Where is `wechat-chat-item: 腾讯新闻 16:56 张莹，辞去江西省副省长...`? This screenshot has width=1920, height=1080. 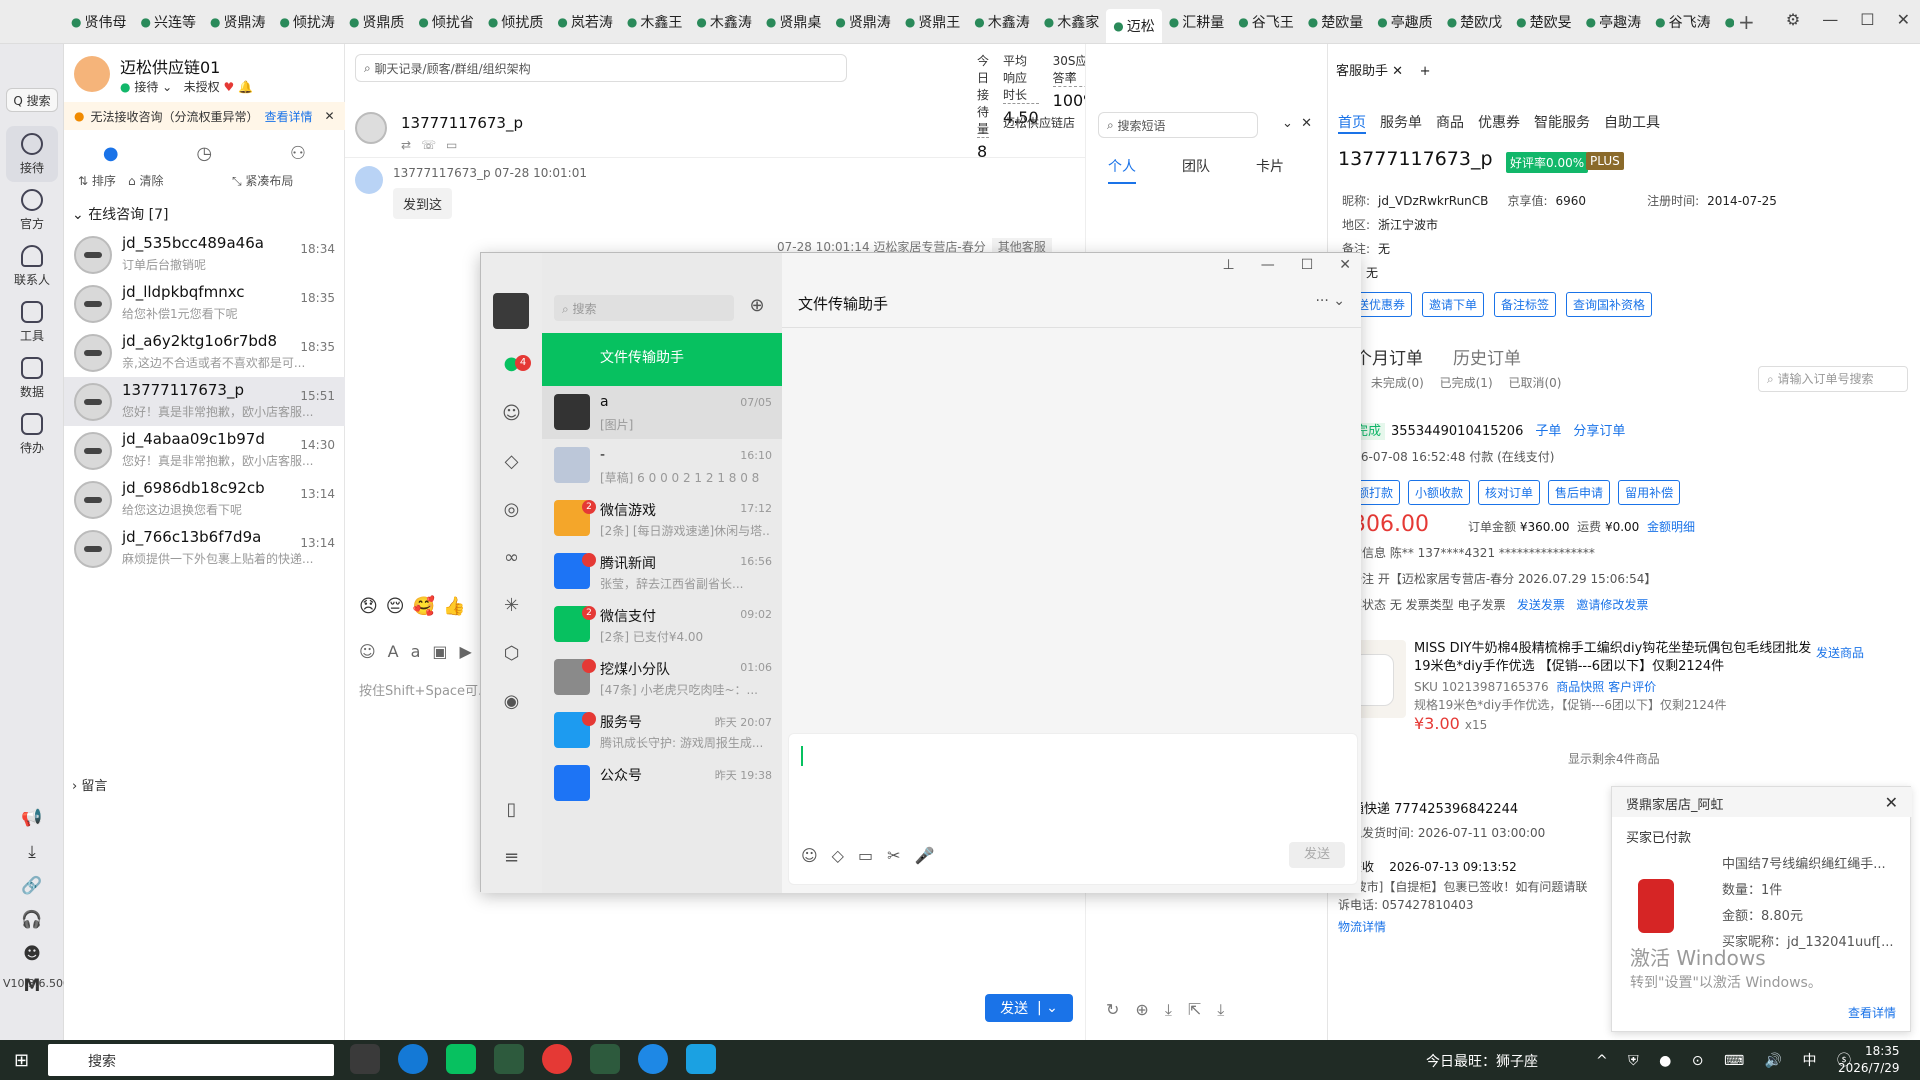
wechat-chat-item: 腾讯新闻 16:56 张莹，辞去江西省副省长... is located at coordinates (662, 571).